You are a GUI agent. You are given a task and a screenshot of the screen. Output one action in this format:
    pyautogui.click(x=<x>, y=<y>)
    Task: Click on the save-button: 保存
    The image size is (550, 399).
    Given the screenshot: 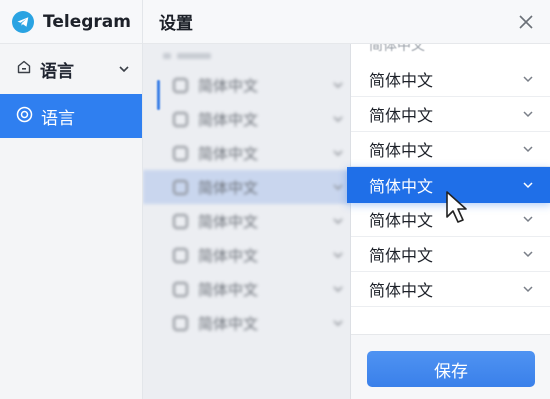 What is the action you would take?
    pyautogui.click(x=451, y=369)
    